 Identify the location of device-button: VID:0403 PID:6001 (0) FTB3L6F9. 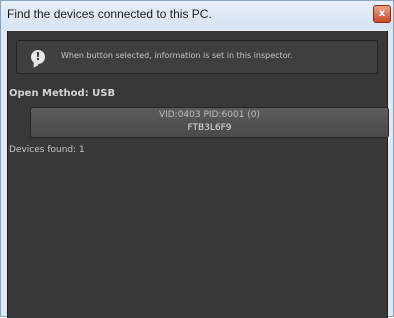
(209, 122).